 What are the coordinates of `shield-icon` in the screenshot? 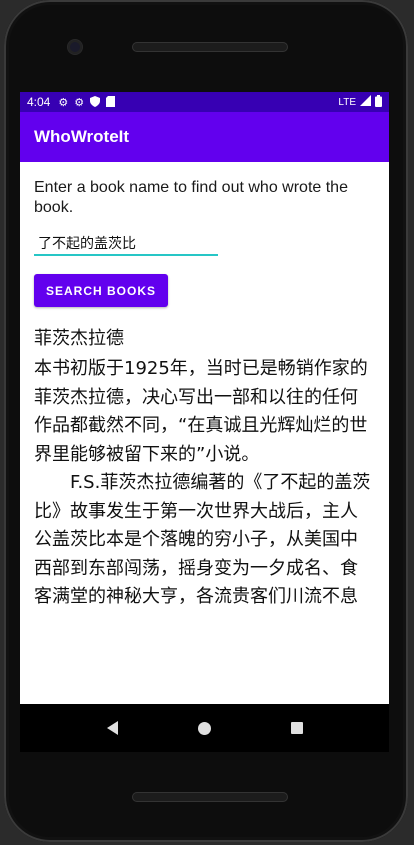 It's located at (95, 102).